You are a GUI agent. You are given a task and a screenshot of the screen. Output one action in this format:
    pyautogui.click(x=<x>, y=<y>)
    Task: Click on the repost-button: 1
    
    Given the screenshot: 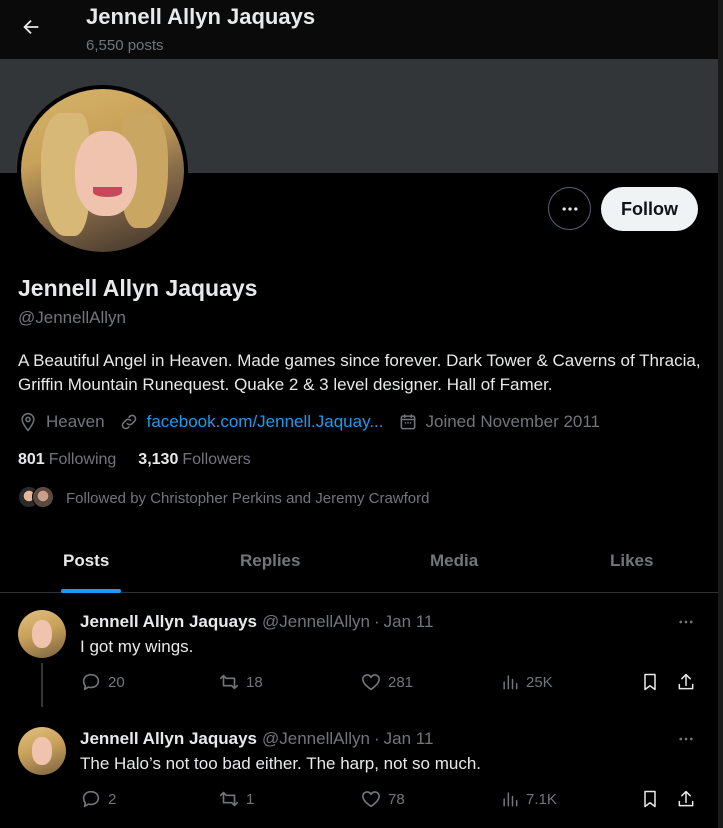 What is the action you would take?
    pyautogui.click(x=236, y=799)
    